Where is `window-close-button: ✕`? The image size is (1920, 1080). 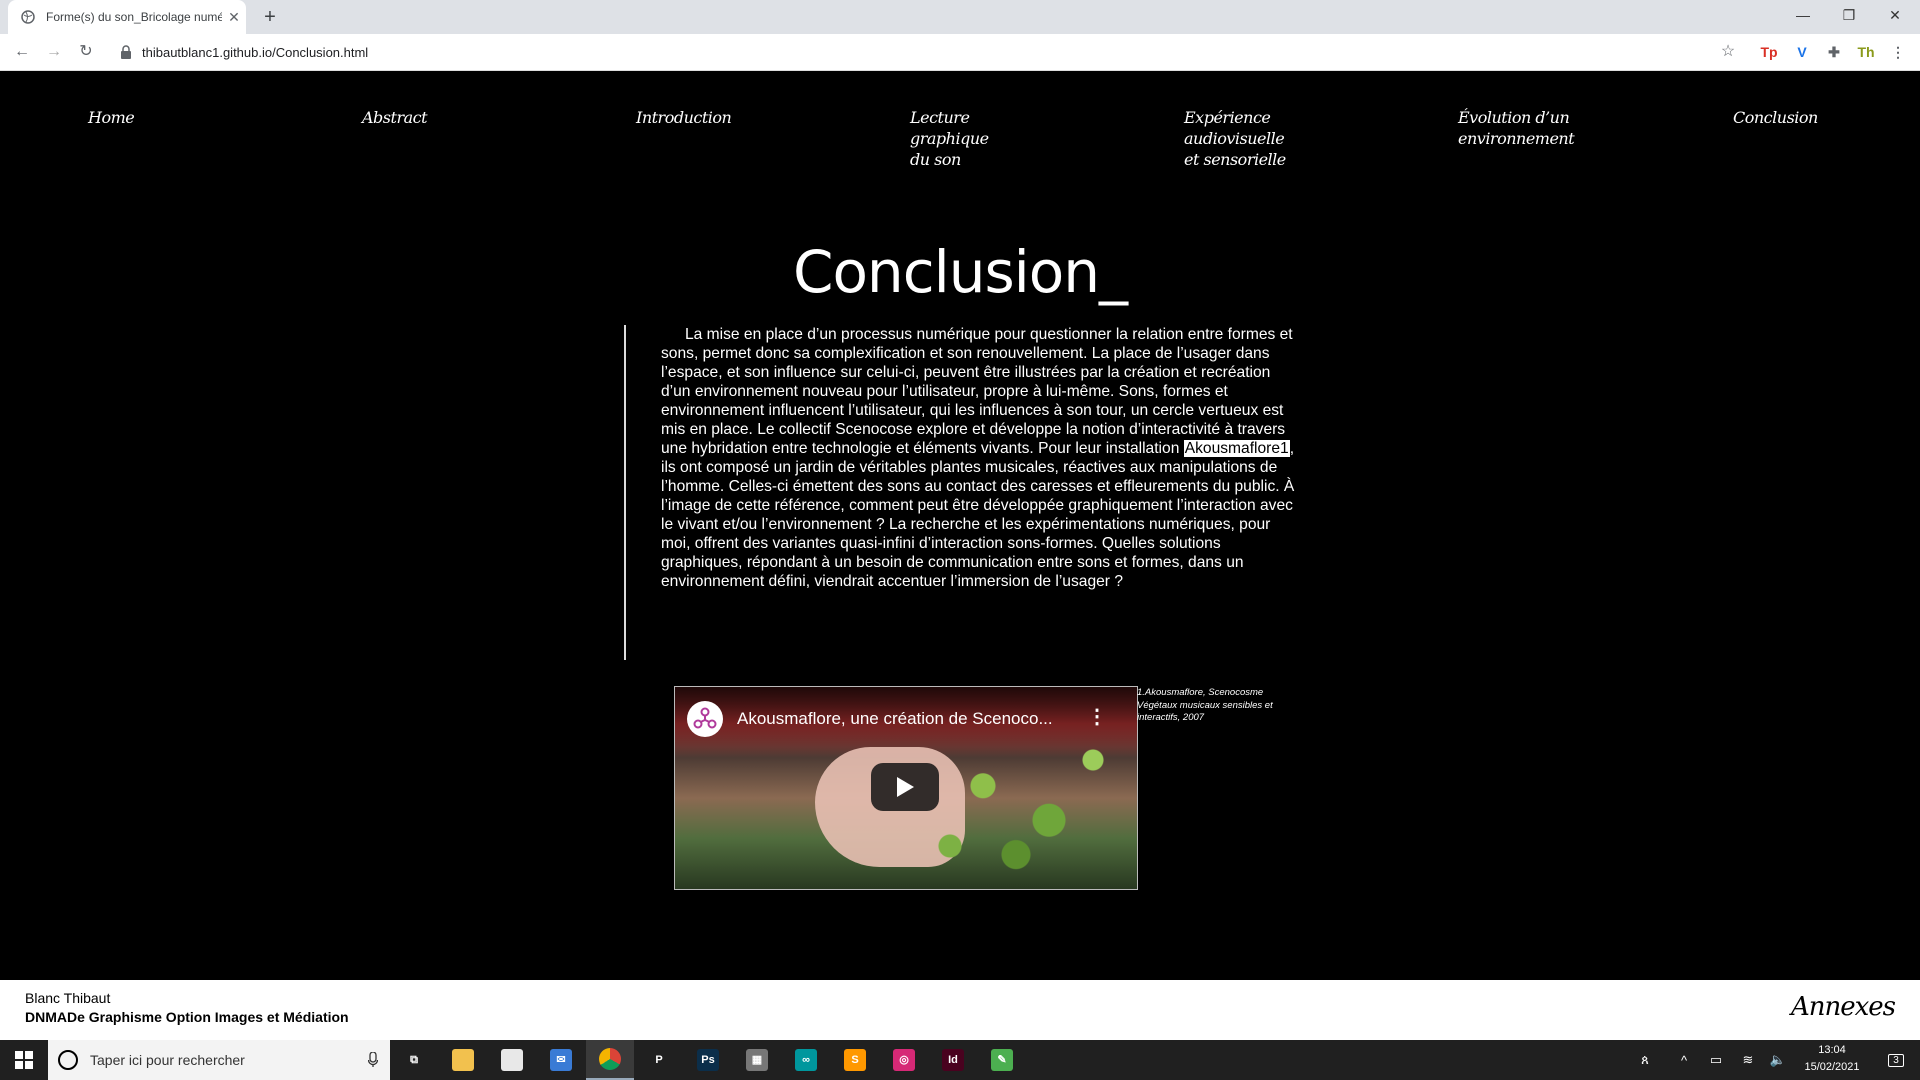
window-close-button: ✕ is located at coordinates (1895, 15).